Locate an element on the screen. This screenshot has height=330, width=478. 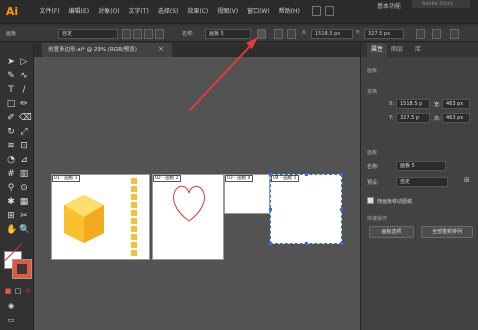
preset-select: 自定 is located at coordinates (422, 182).